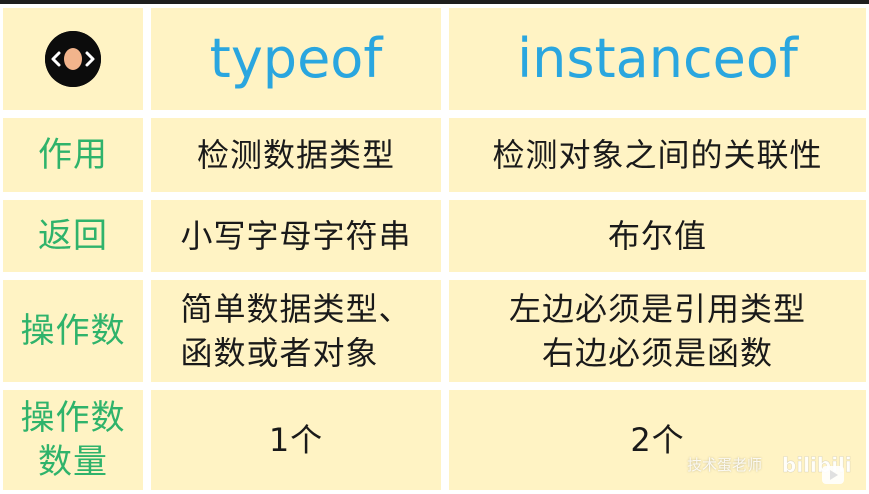  What do you see at coordinates (657, 440) in the screenshot?
I see `cell-text: 2个` at bounding box center [657, 440].